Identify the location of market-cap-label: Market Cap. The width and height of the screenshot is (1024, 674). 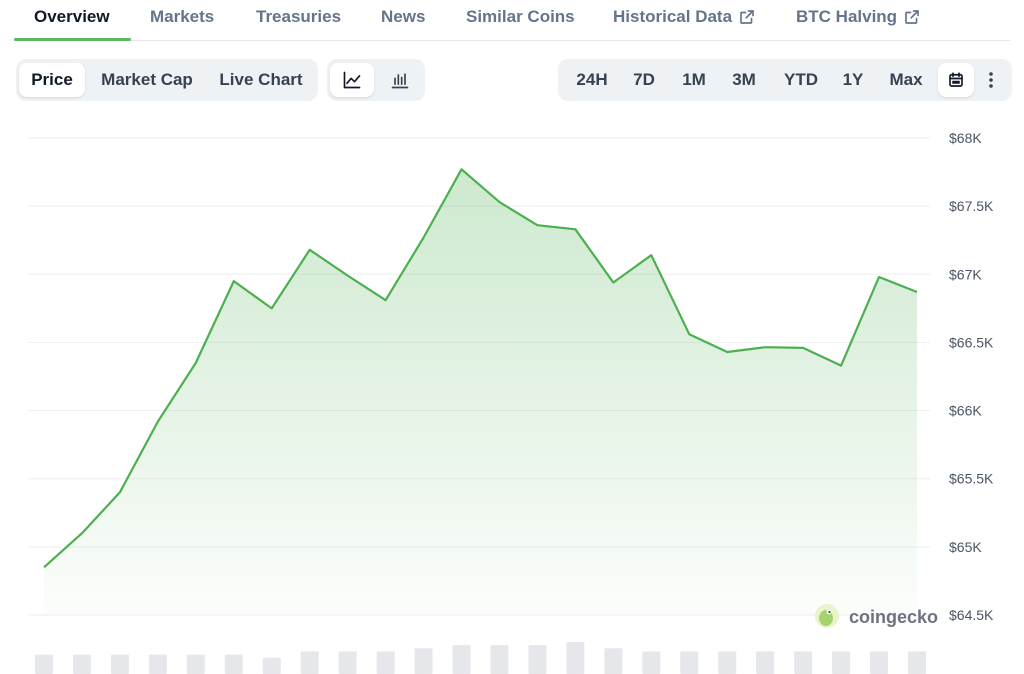
(147, 79).